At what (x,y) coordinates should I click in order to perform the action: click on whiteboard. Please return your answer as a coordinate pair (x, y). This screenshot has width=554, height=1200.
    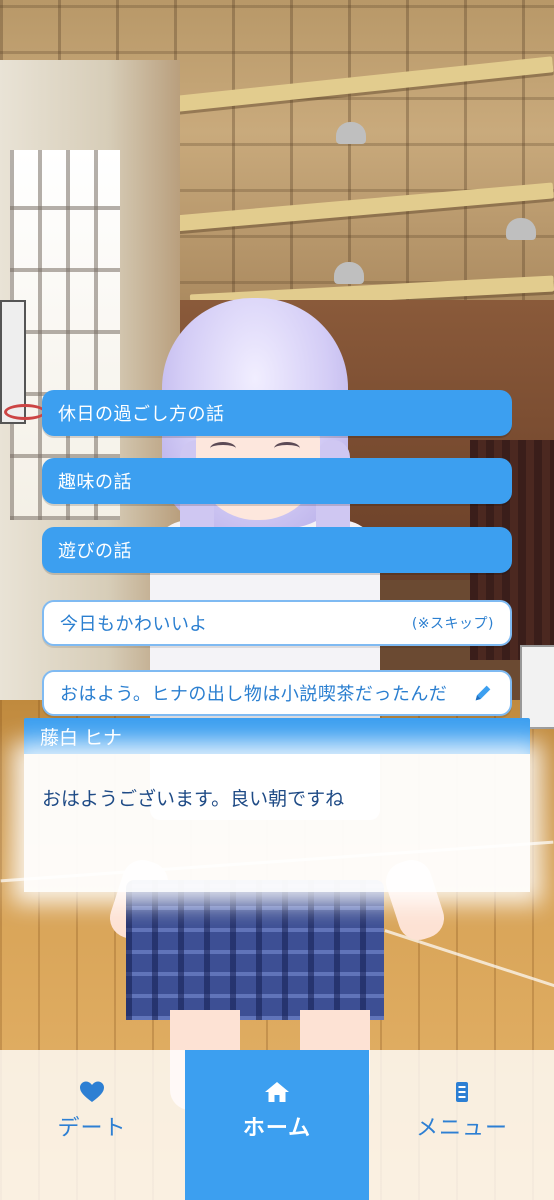
    Looking at the image, I should click on (537, 687).